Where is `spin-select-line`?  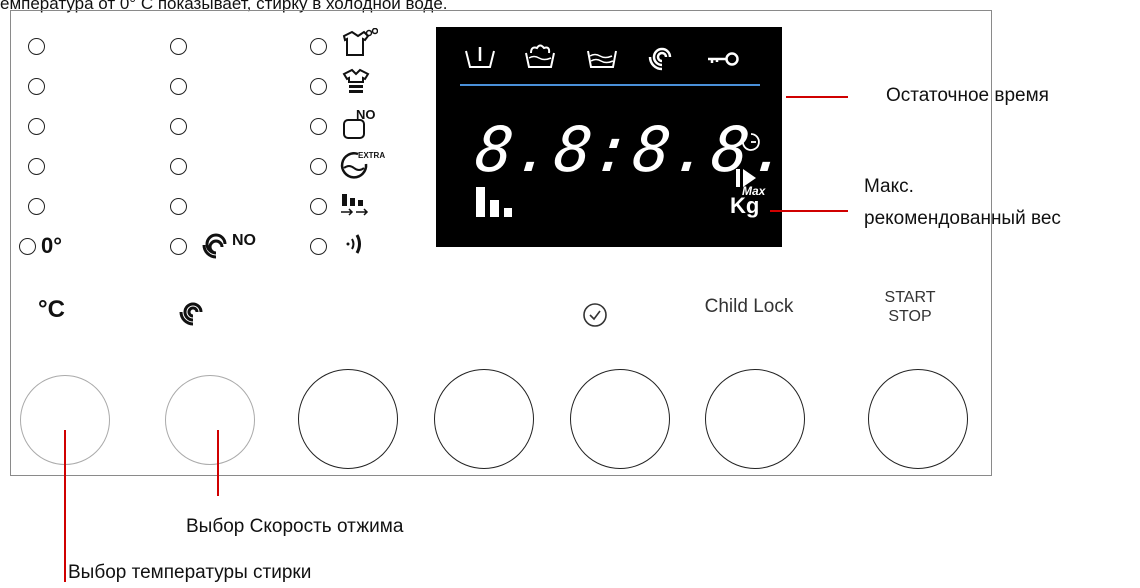 spin-select-line is located at coordinates (218, 463).